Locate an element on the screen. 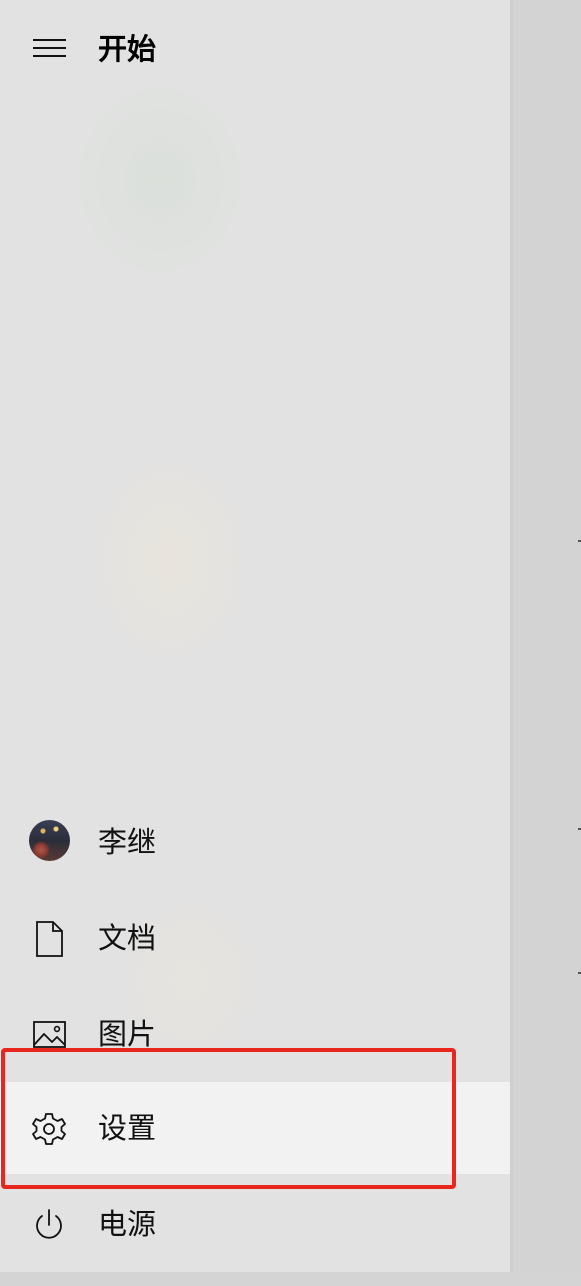 This screenshot has width=581, height=1286. hamburger-menu-icon is located at coordinates (50, 49).